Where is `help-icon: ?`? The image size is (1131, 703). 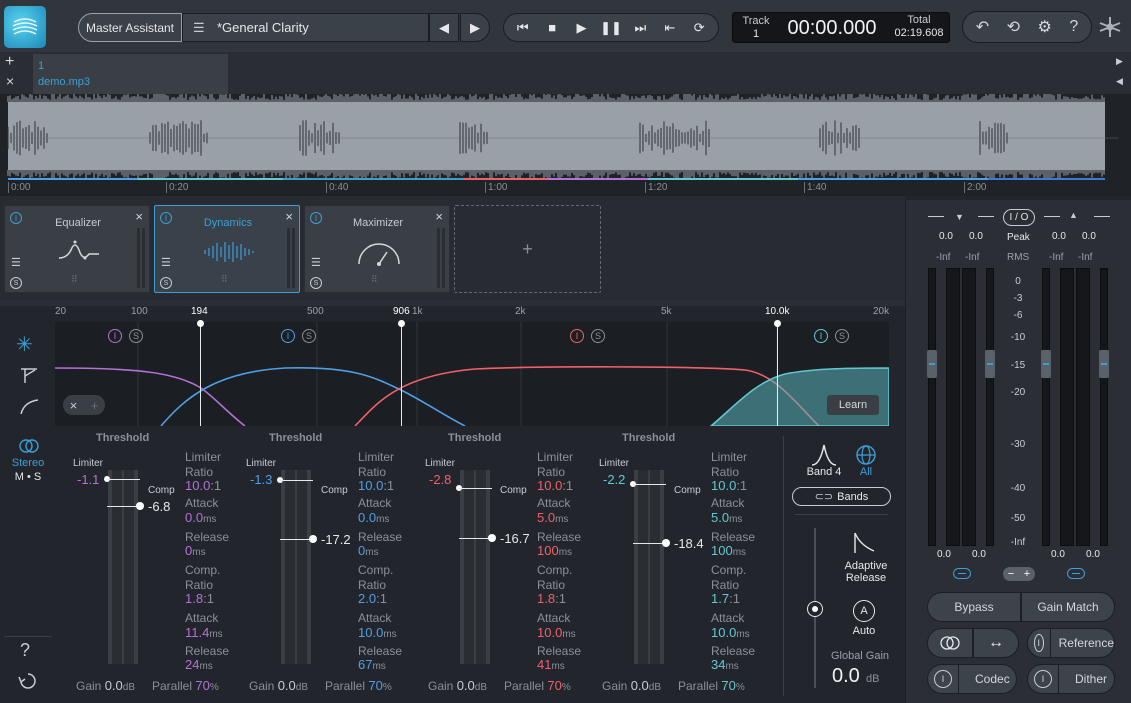 help-icon: ? is located at coordinates (1073, 27).